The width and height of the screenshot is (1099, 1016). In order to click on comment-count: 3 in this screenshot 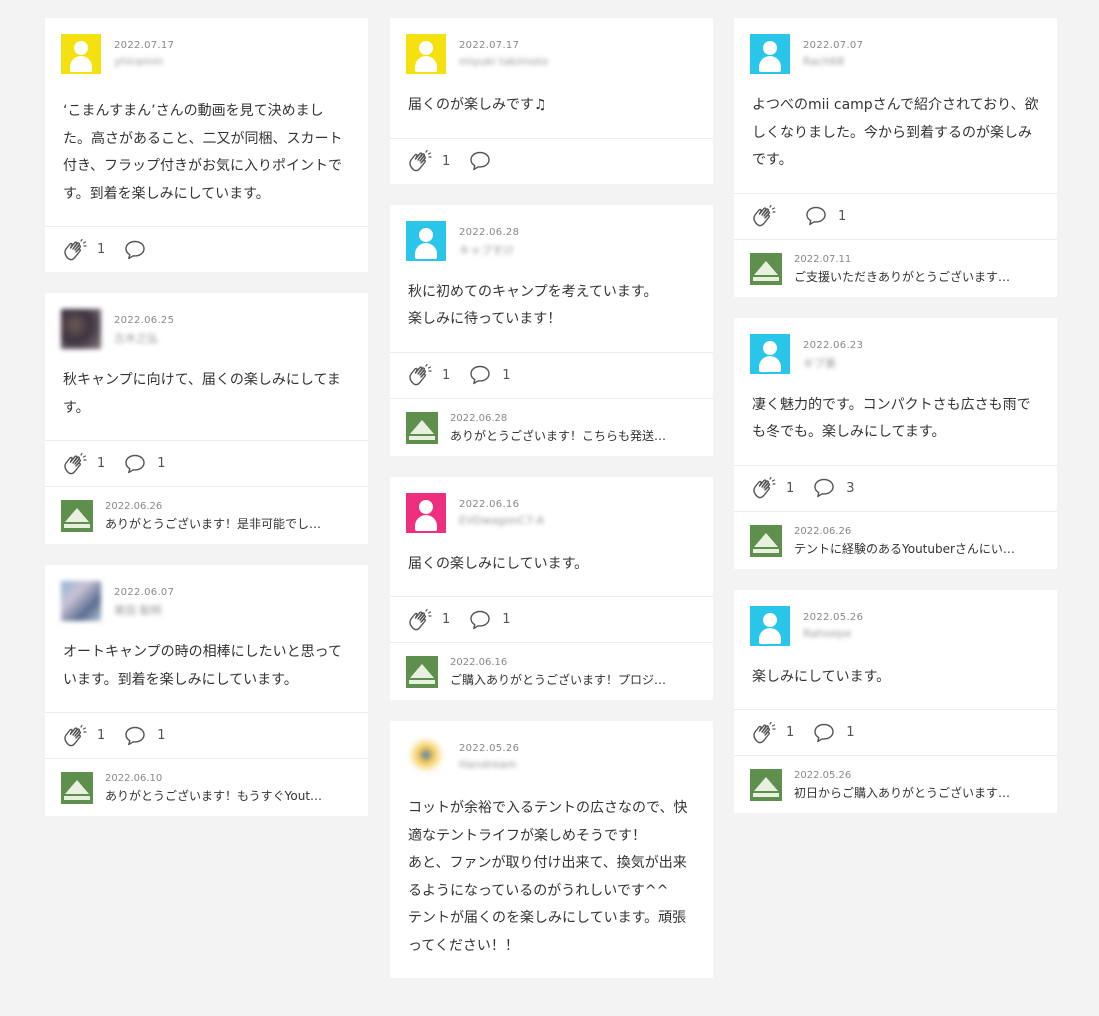, I will do `click(850, 488)`.